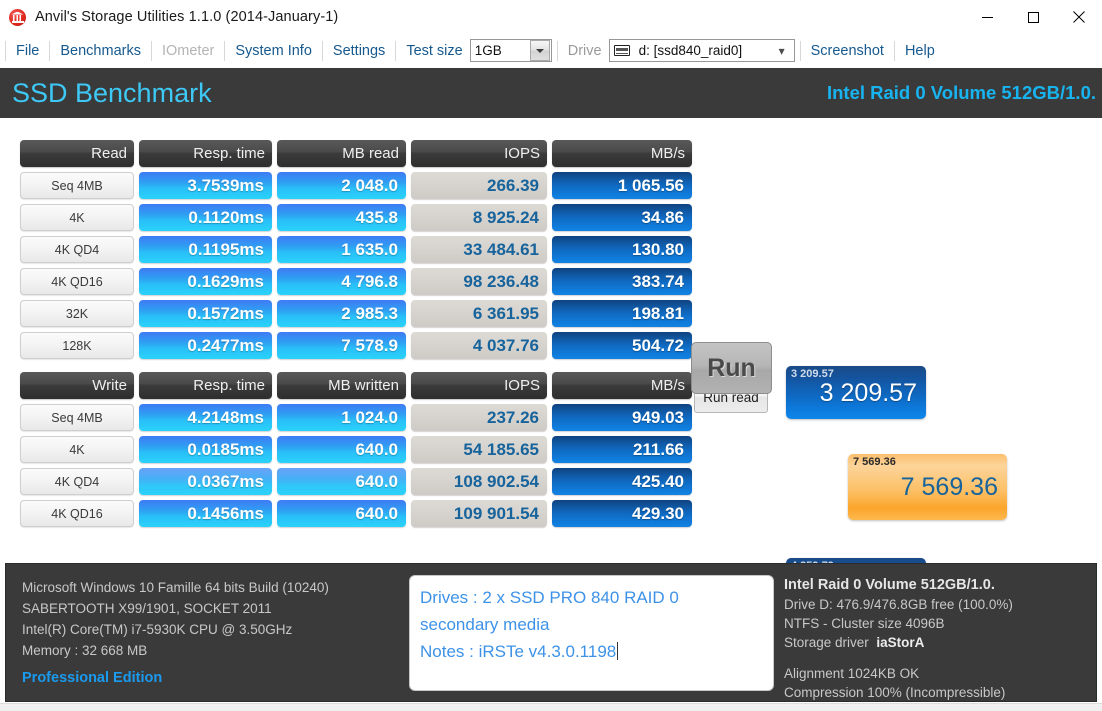  Describe the element at coordinates (622, 345) in the screenshot. I see `cell-mbs: 504.72` at that location.